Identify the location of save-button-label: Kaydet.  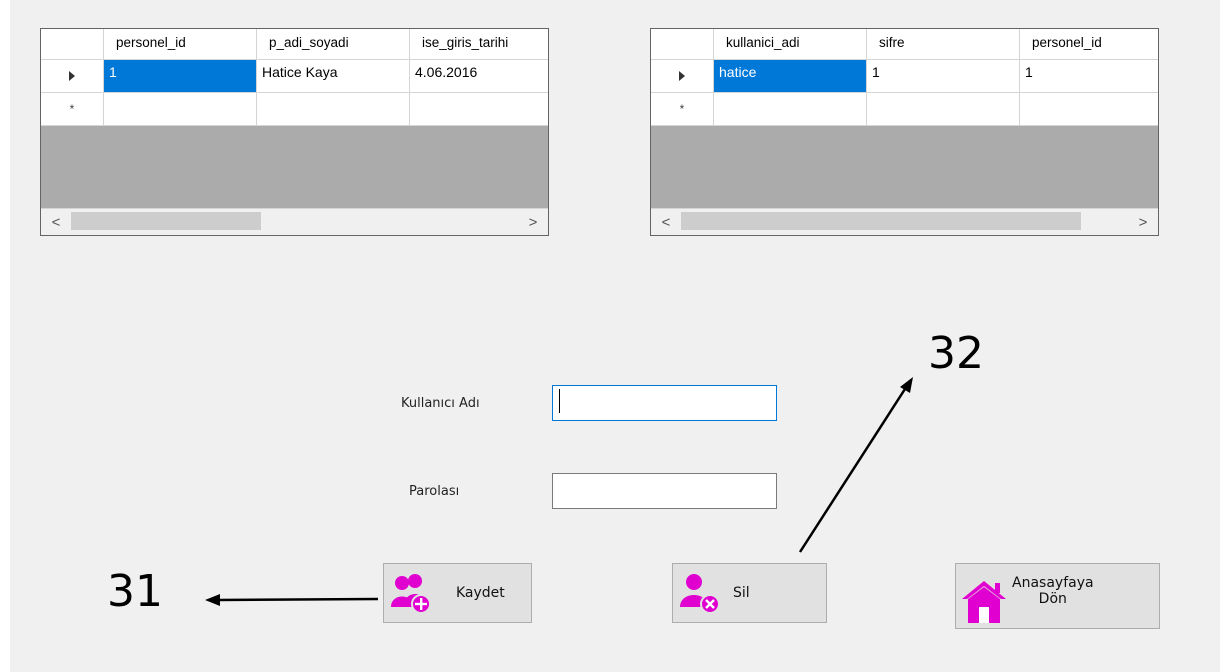
(480, 593).